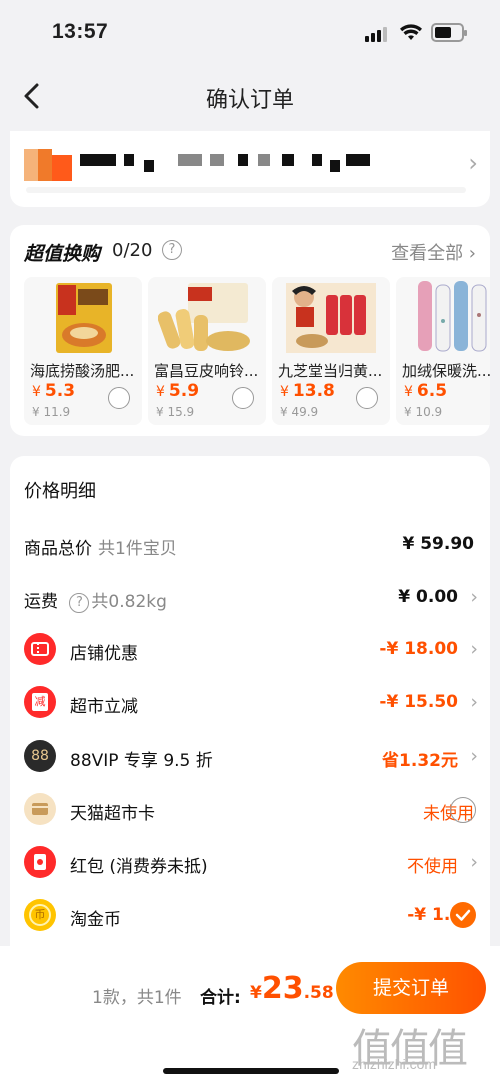 Image resolution: width=500 pixels, height=1083 pixels. I want to click on product-price: ¥5.9, so click(177, 391).